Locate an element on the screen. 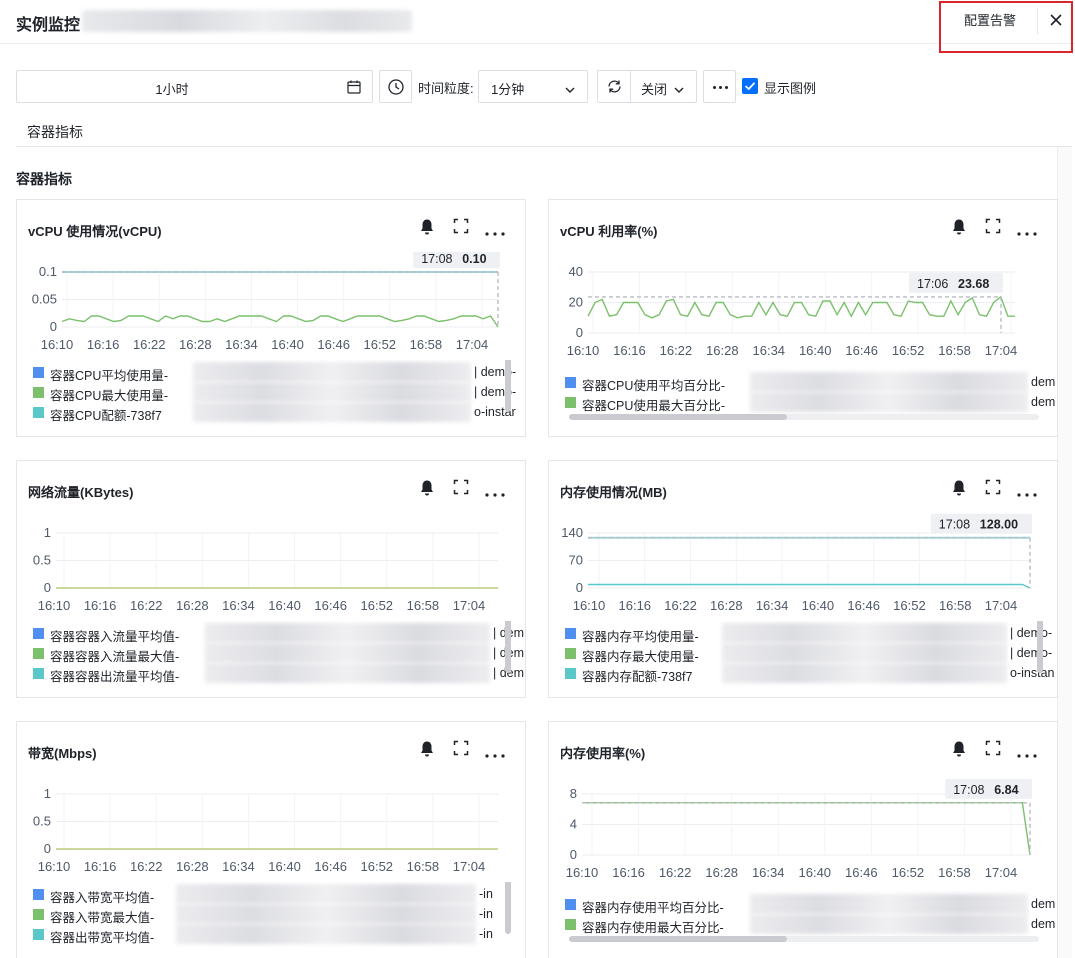 The height and width of the screenshot is (958, 1075). legend-item: 容器内存最大使用量- | demo- is located at coordinates (809, 653).